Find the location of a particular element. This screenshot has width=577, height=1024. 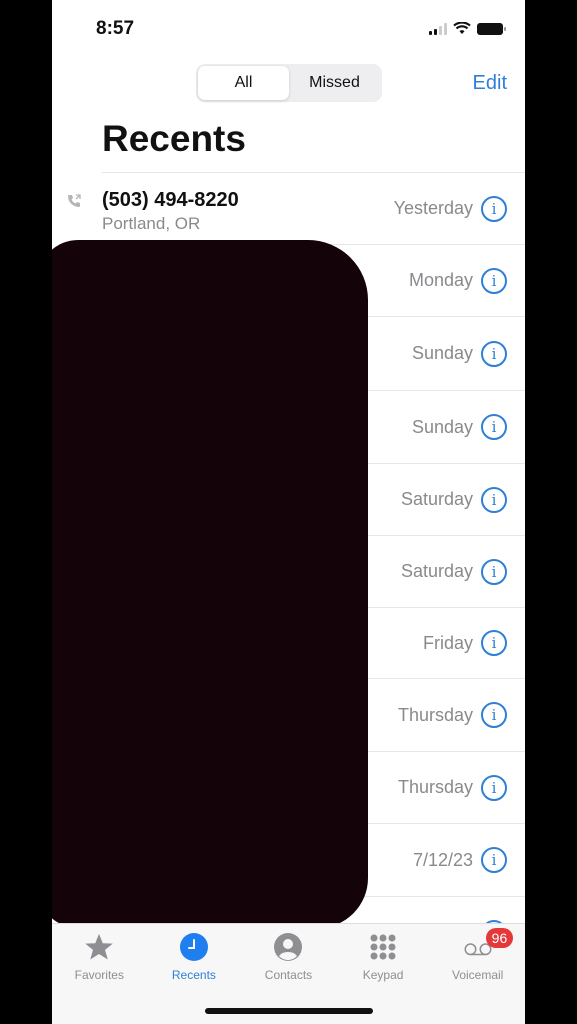

segment-missed: Missed is located at coordinates (334, 83).